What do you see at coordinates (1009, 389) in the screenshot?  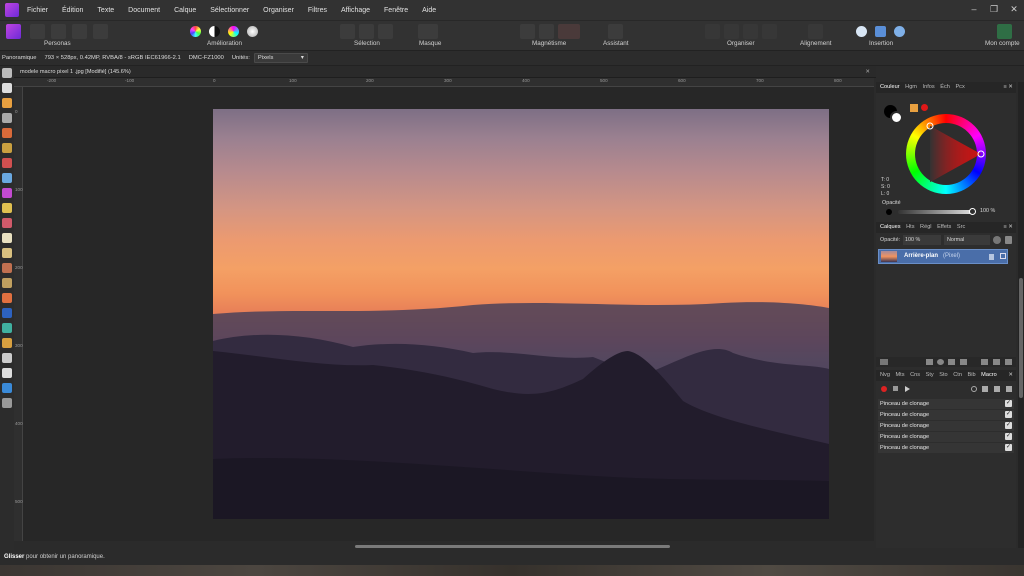 I see `delete-macro-icon` at bounding box center [1009, 389].